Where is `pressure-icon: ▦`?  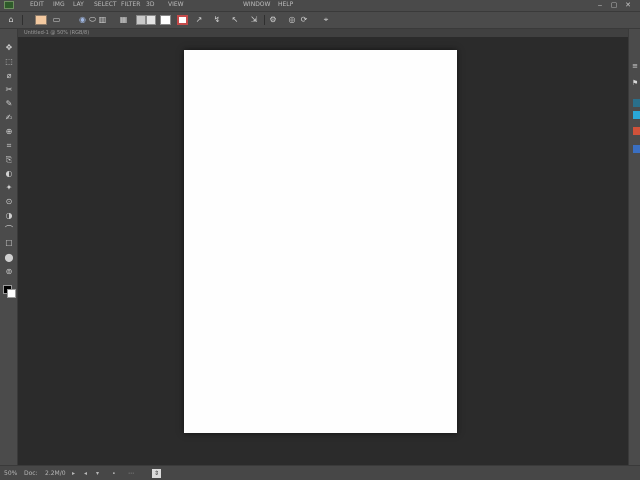
pressure-icon: ▦ is located at coordinates (123, 20).